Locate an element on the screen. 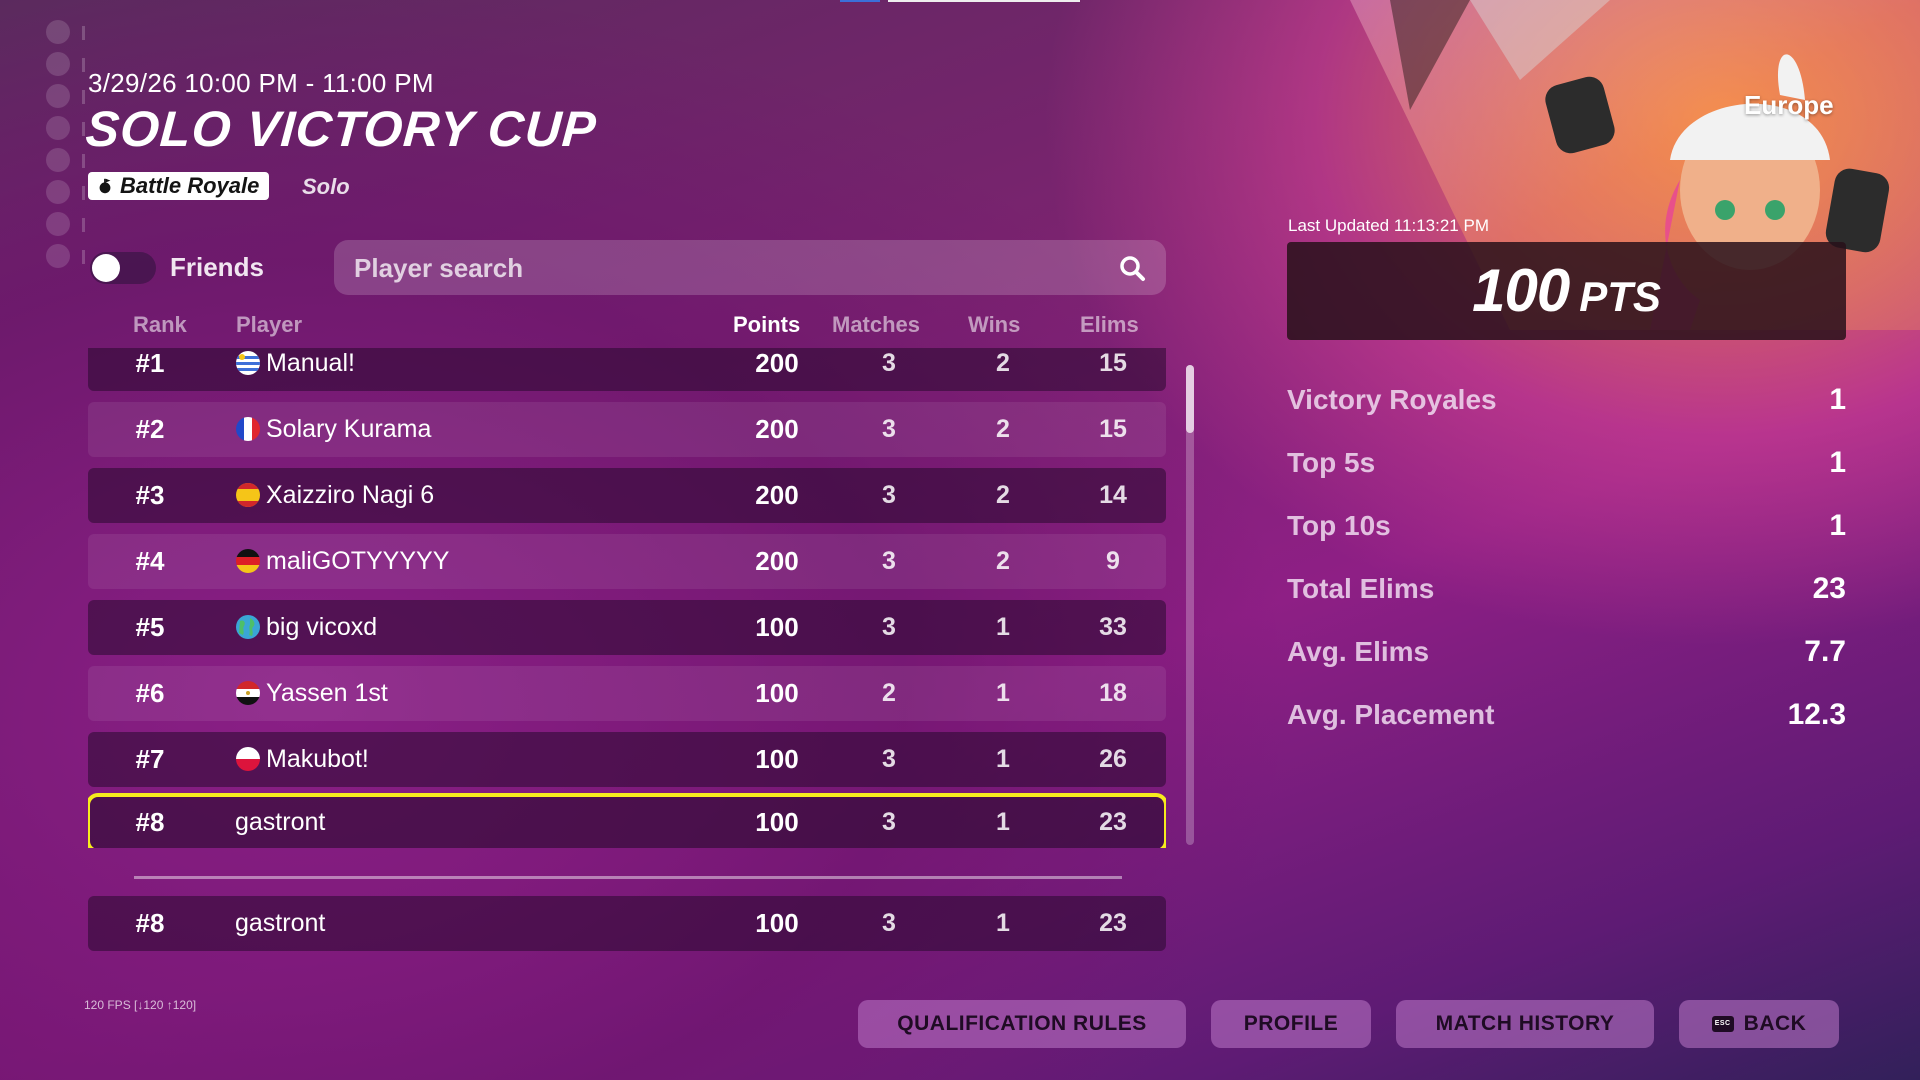 This screenshot has width=1920, height=1080. leaderboard-row: #6 Yassen 1st 100 2 1 18 is located at coordinates (627, 693).